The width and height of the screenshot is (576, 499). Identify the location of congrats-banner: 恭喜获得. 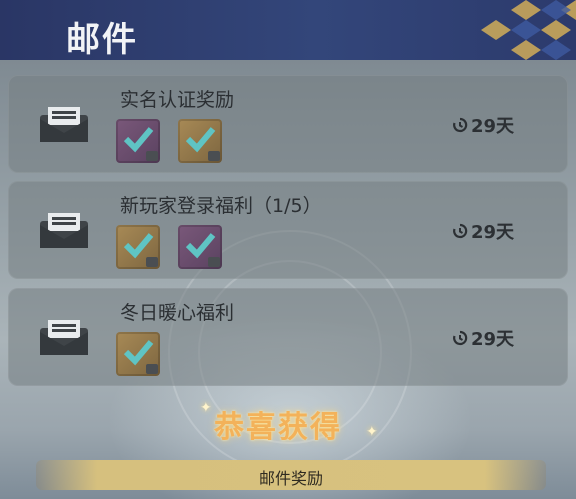
(278, 427).